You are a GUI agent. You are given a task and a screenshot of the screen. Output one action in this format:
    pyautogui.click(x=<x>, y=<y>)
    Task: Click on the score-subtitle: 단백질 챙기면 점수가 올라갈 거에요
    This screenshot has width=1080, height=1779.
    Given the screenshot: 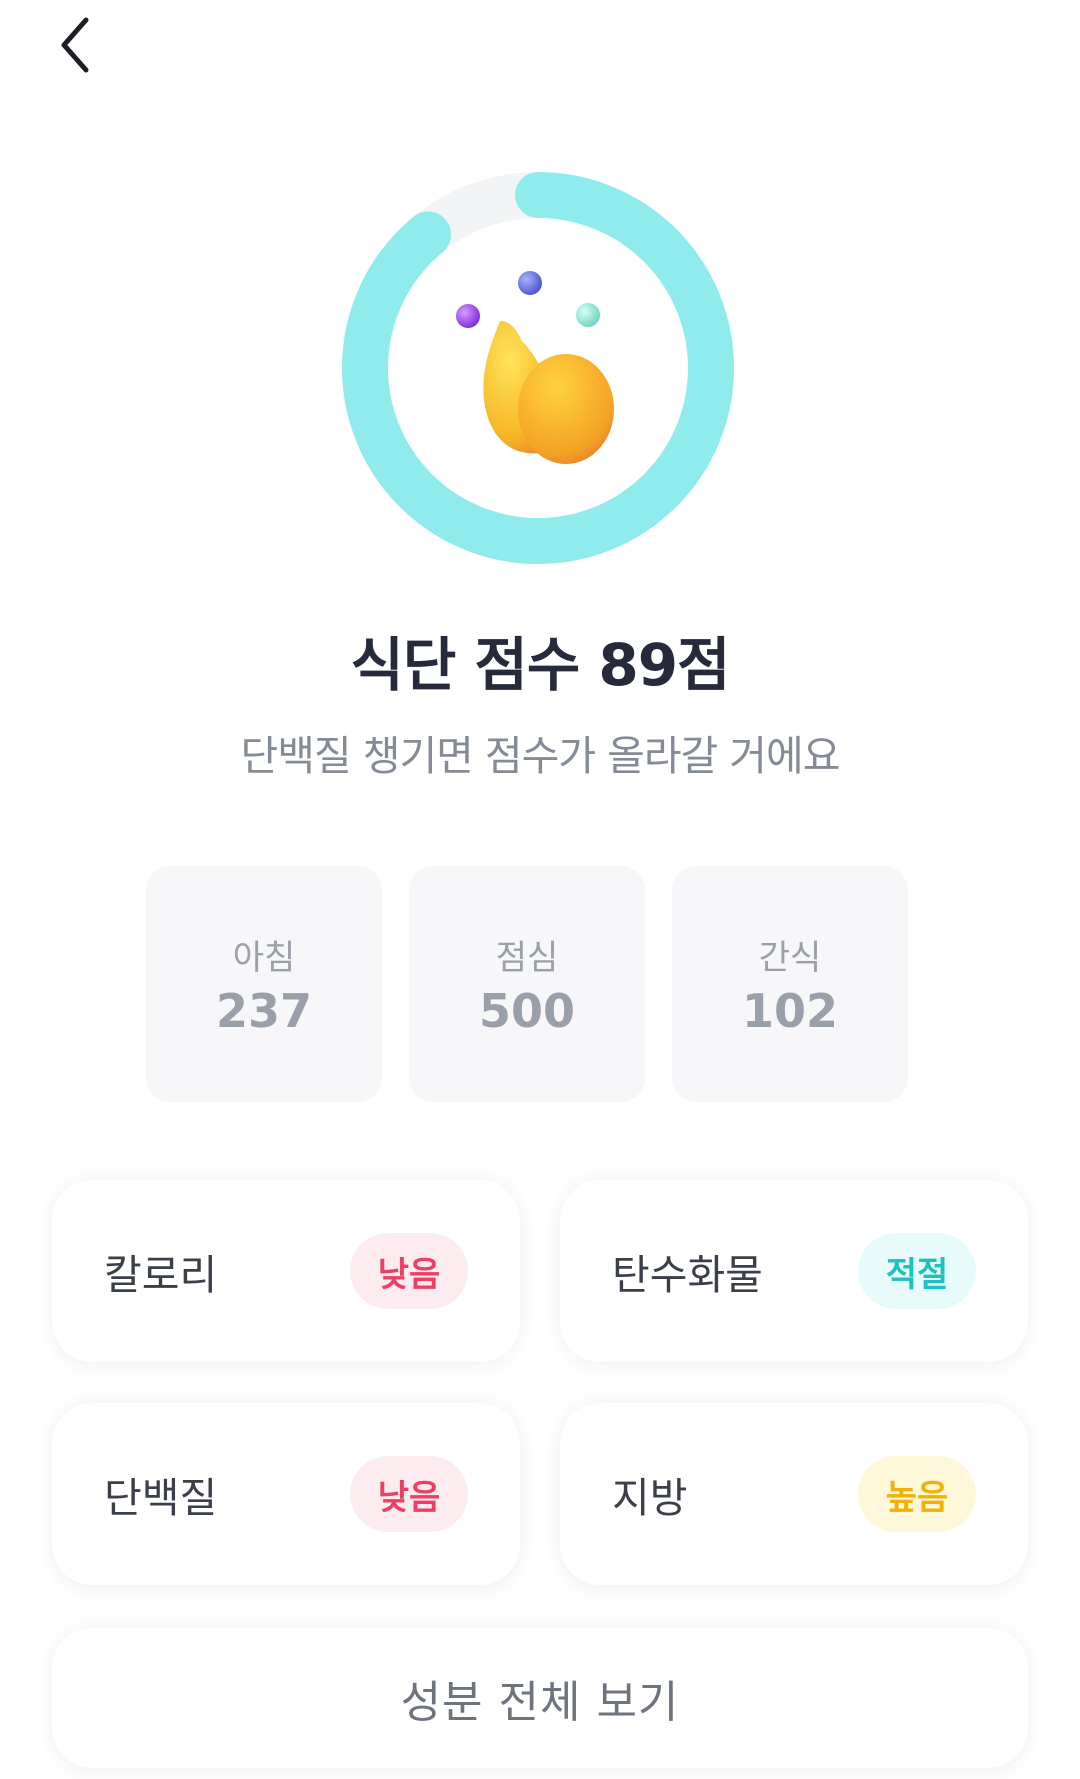 What is the action you would take?
    pyautogui.click(x=540, y=756)
    